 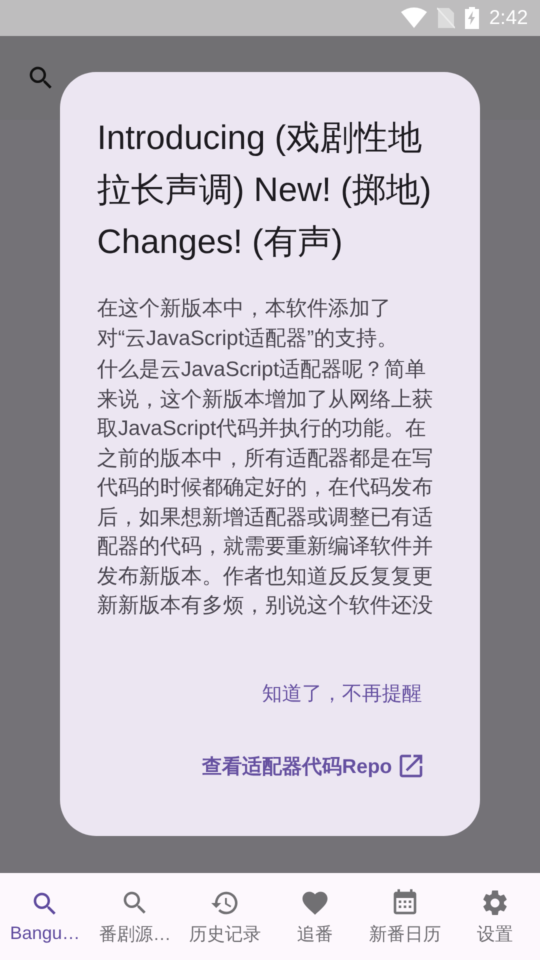 I want to click on no-sim-icon, so click(x=446, y=18).